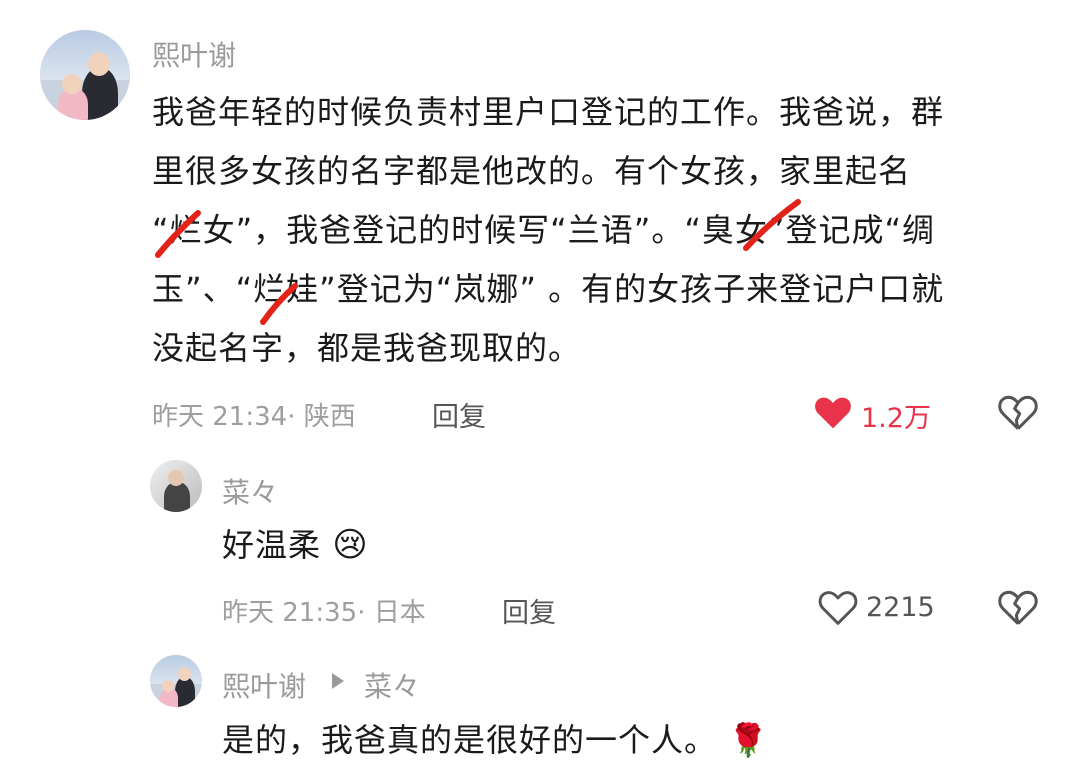  What do you see at coordinates (367, 348) in the screenshot?
I see `comment-line: 没起名字，都是我爸现取的。` at bounding box center [367, 348].